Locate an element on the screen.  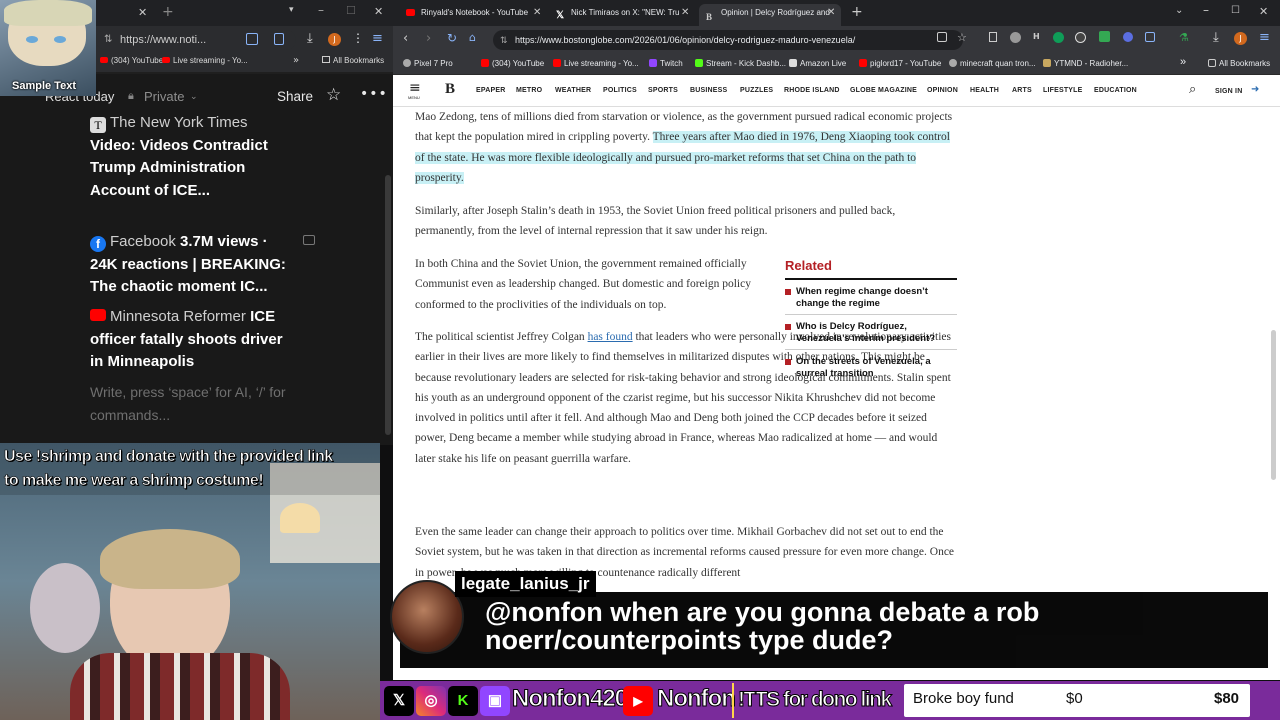
extension-icon: H is located at coordinates (1036, 36).